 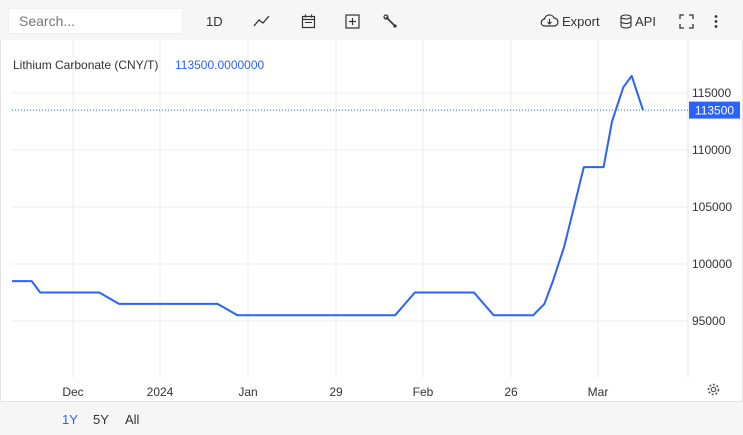 I want to click on x-tick-label: Feb, so click(x=423, y=392).